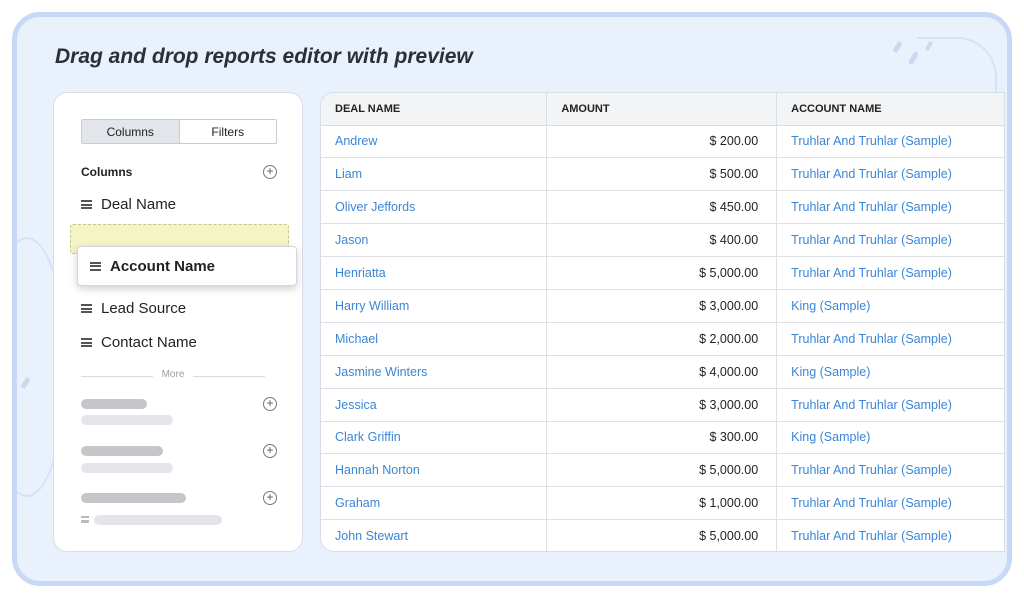 This screenshot has width=1024, height=598. I want to click on columns-section-label: Columns, so click(107, 172).